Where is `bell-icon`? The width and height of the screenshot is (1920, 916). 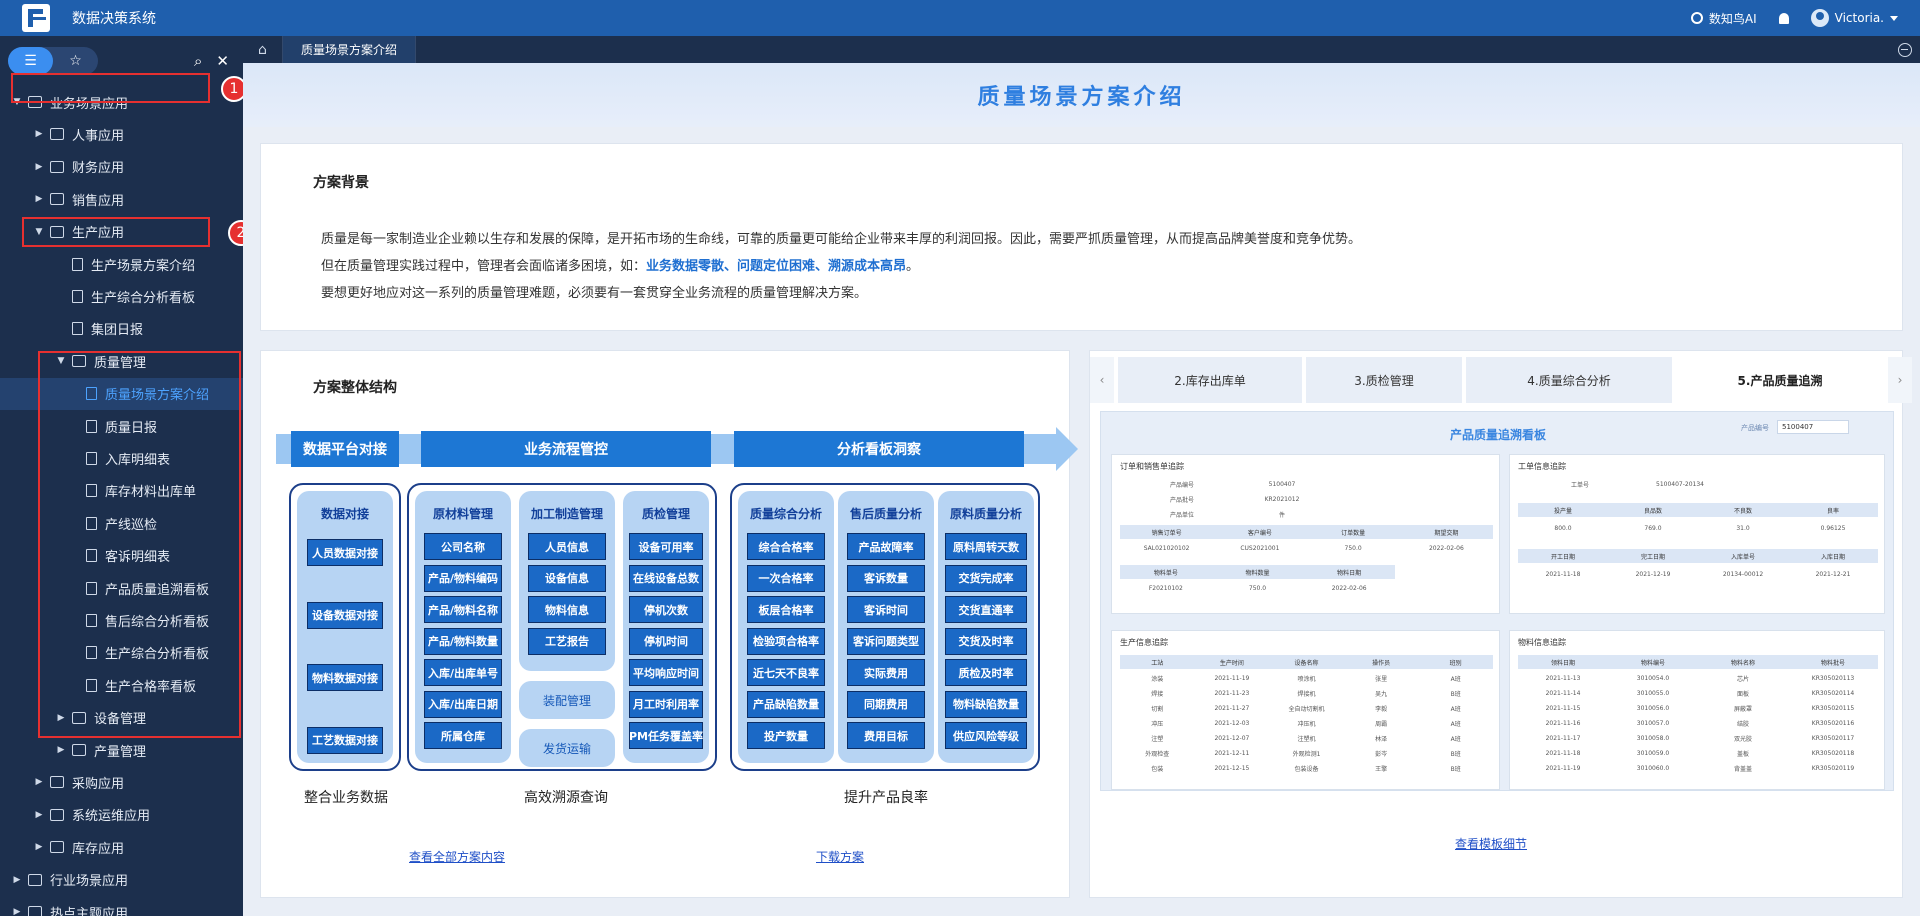 bell-icon is located at coordinates (1783, 18).